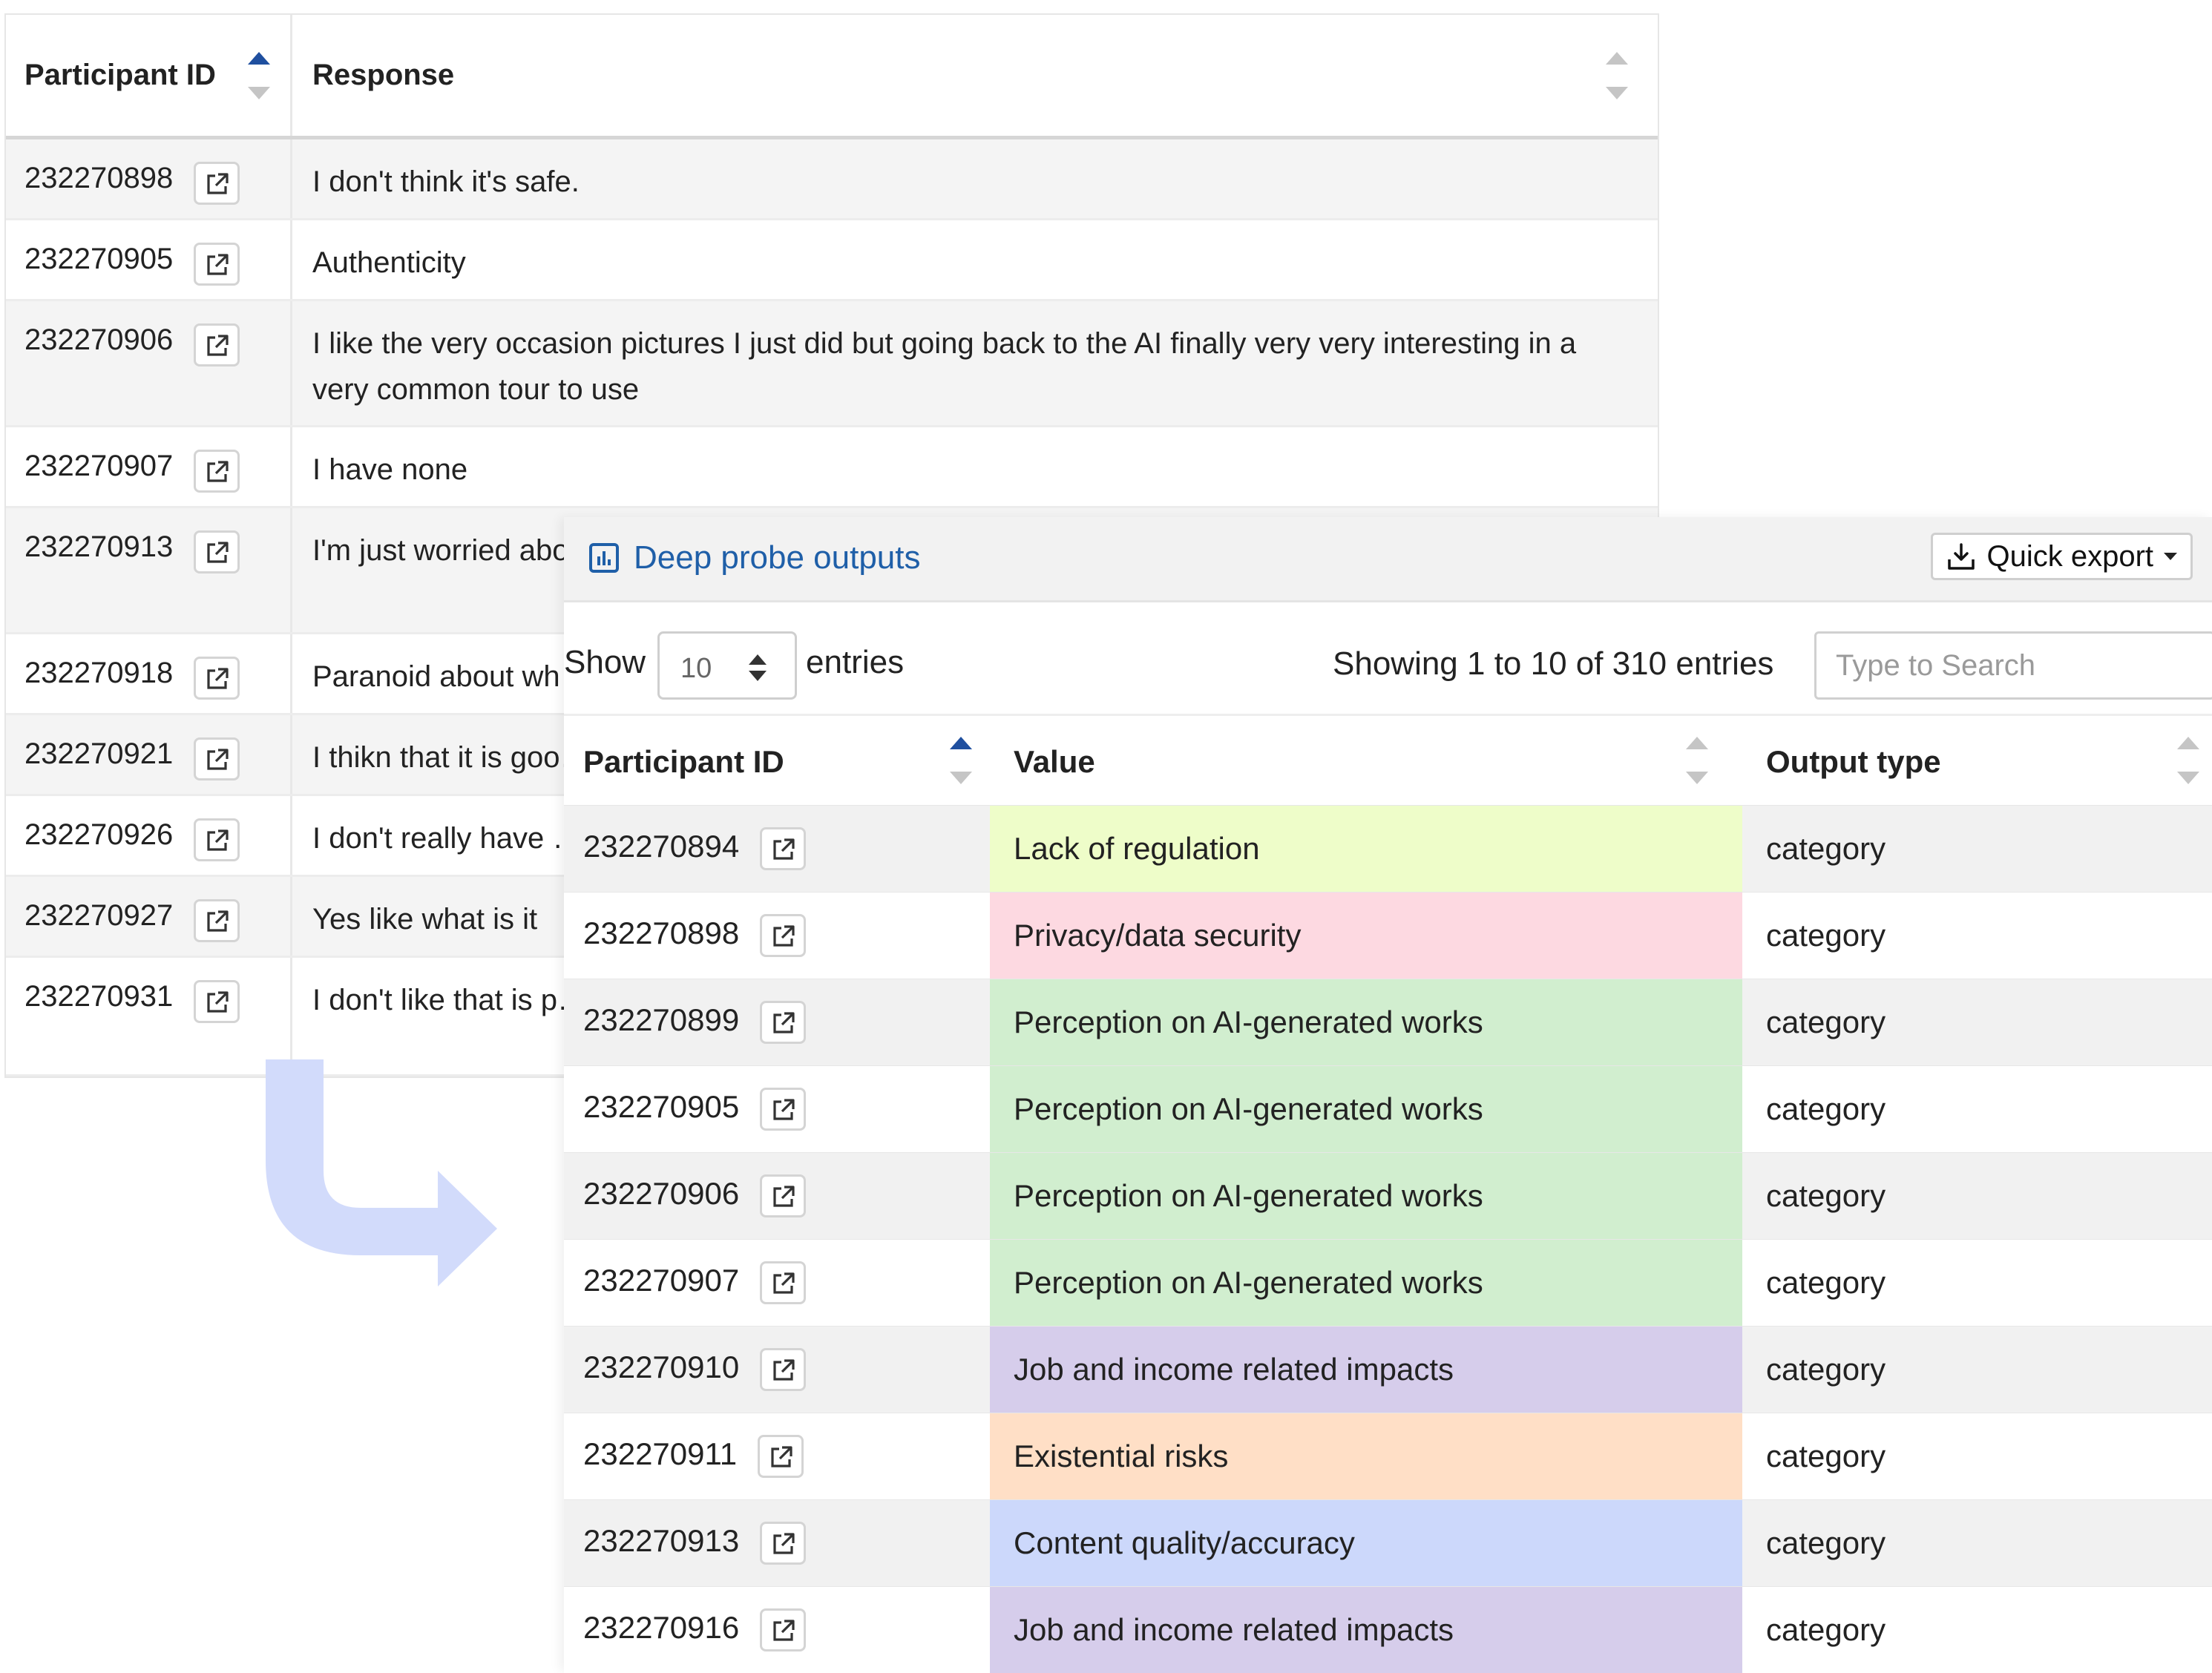 Image resolution: width=2212 pixels, height=1673 pixels. I want to click on column-header-label: Value, so click(1054, 762).